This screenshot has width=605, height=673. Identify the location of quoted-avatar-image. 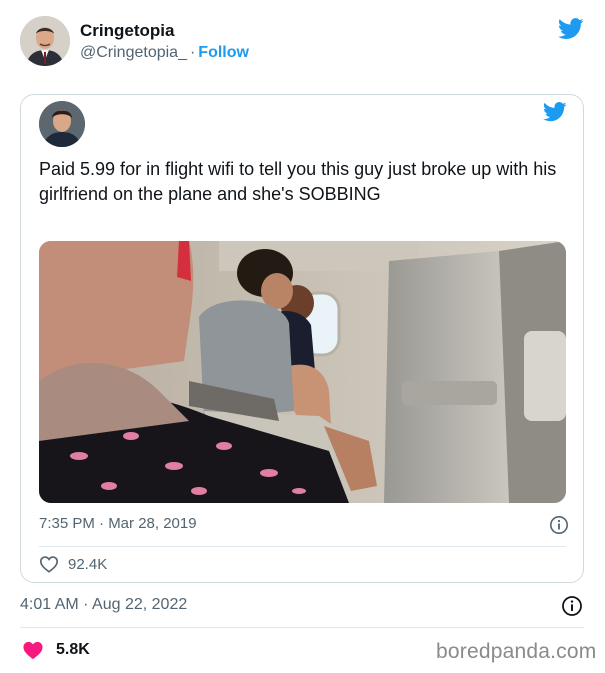
(62, 124).